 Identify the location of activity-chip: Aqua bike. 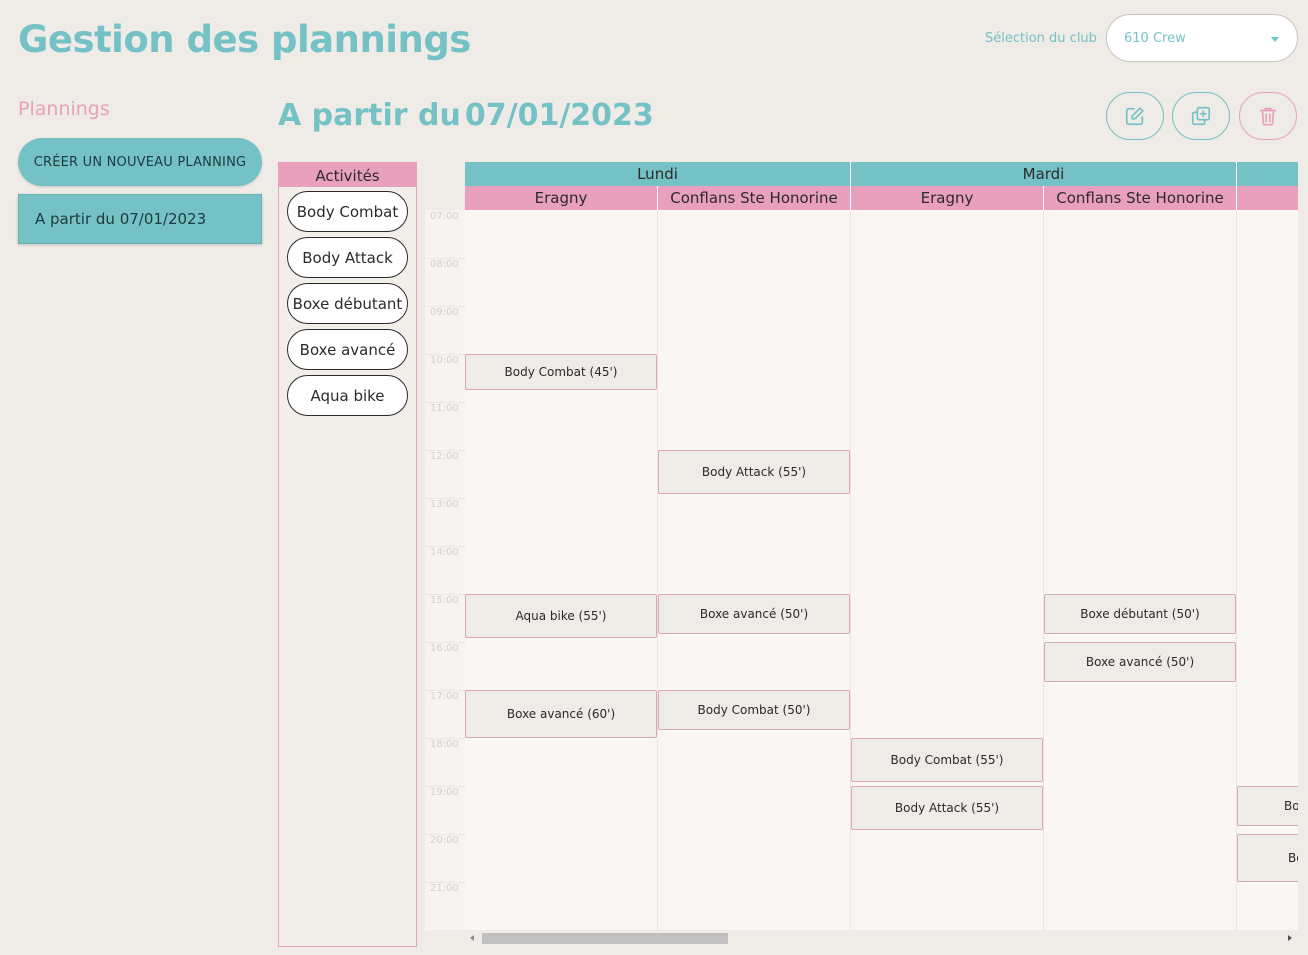
(347, 395).